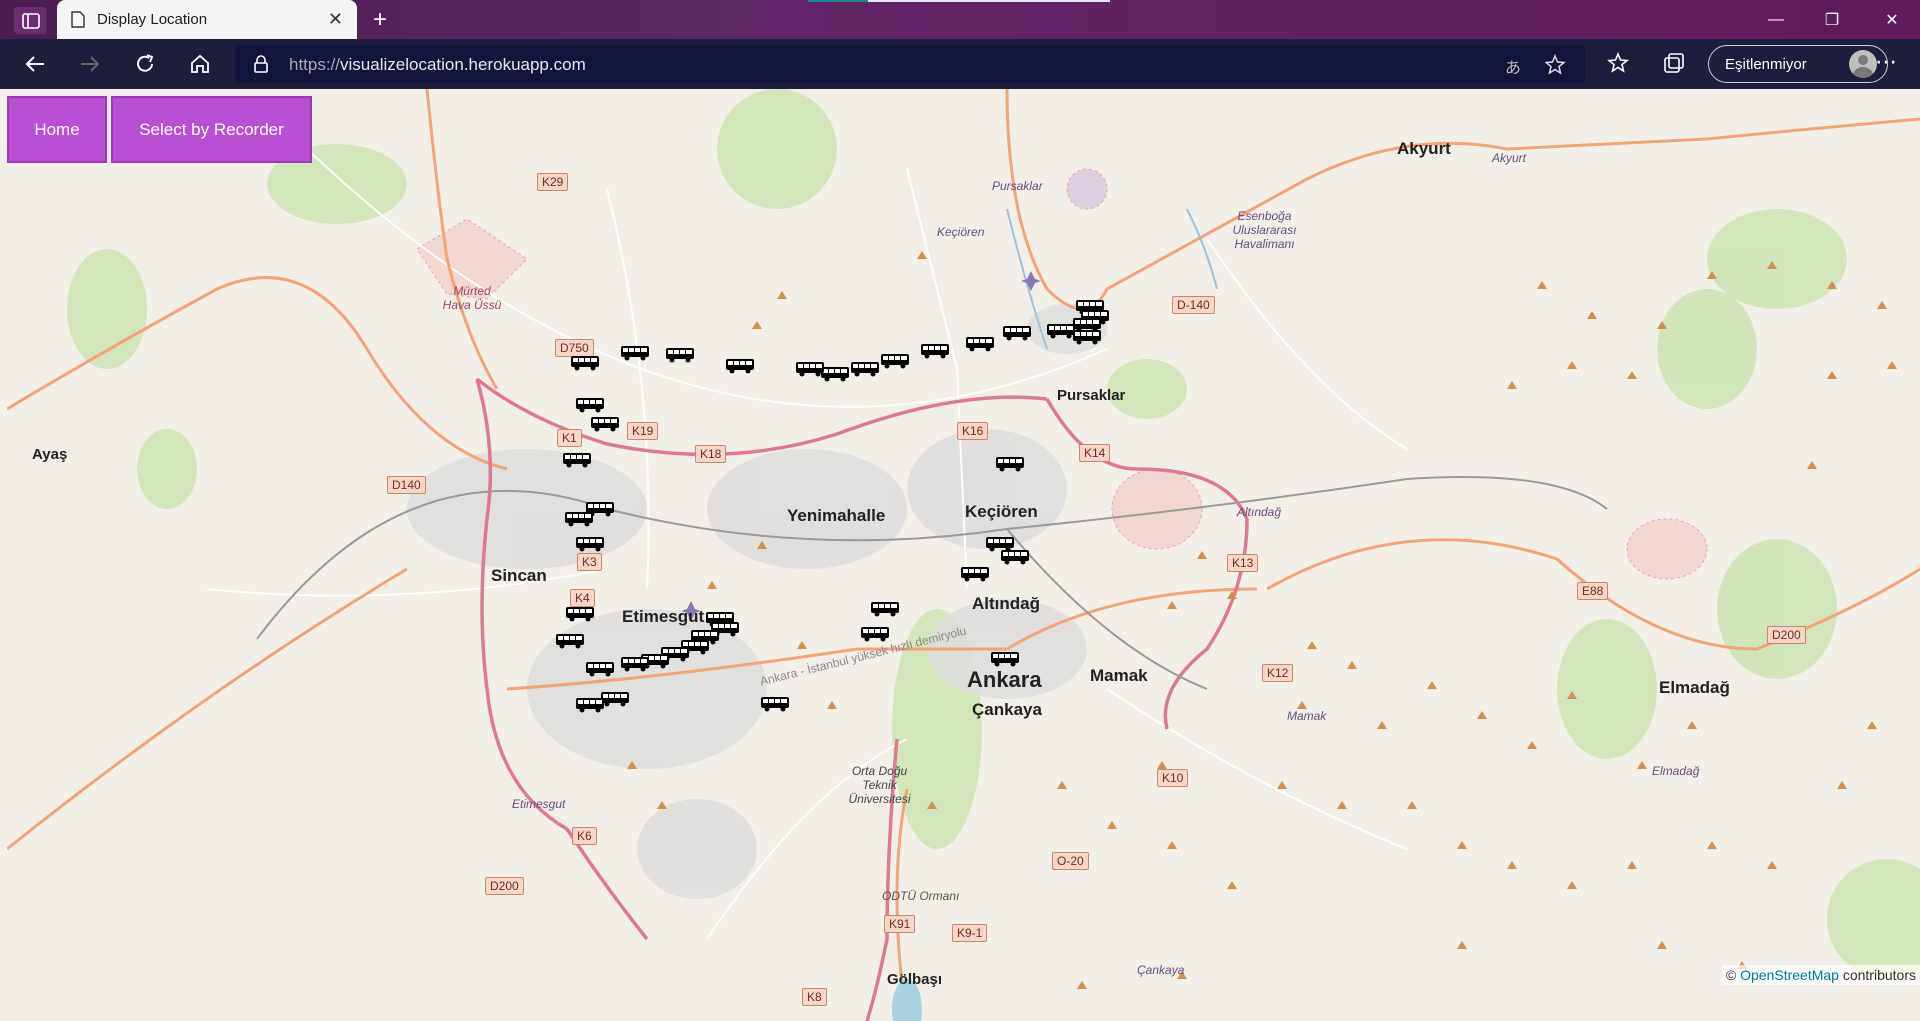 Image resolution: width=1920 pixels, height=1021 pixels. Describe the element at coordinates (1832, 19) in the screenshot. I see `restore-button: ❐` at that location.